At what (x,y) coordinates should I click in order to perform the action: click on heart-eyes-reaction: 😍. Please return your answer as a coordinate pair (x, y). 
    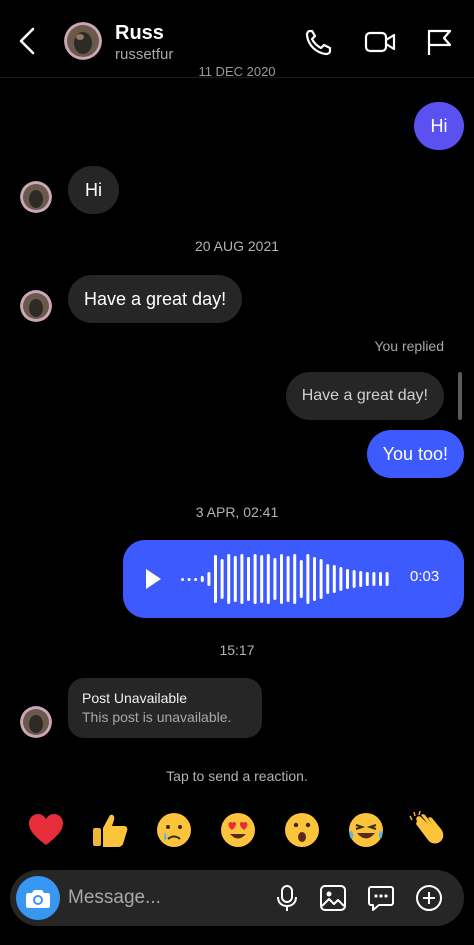
    Looking at the image, I should click on (238, 832).